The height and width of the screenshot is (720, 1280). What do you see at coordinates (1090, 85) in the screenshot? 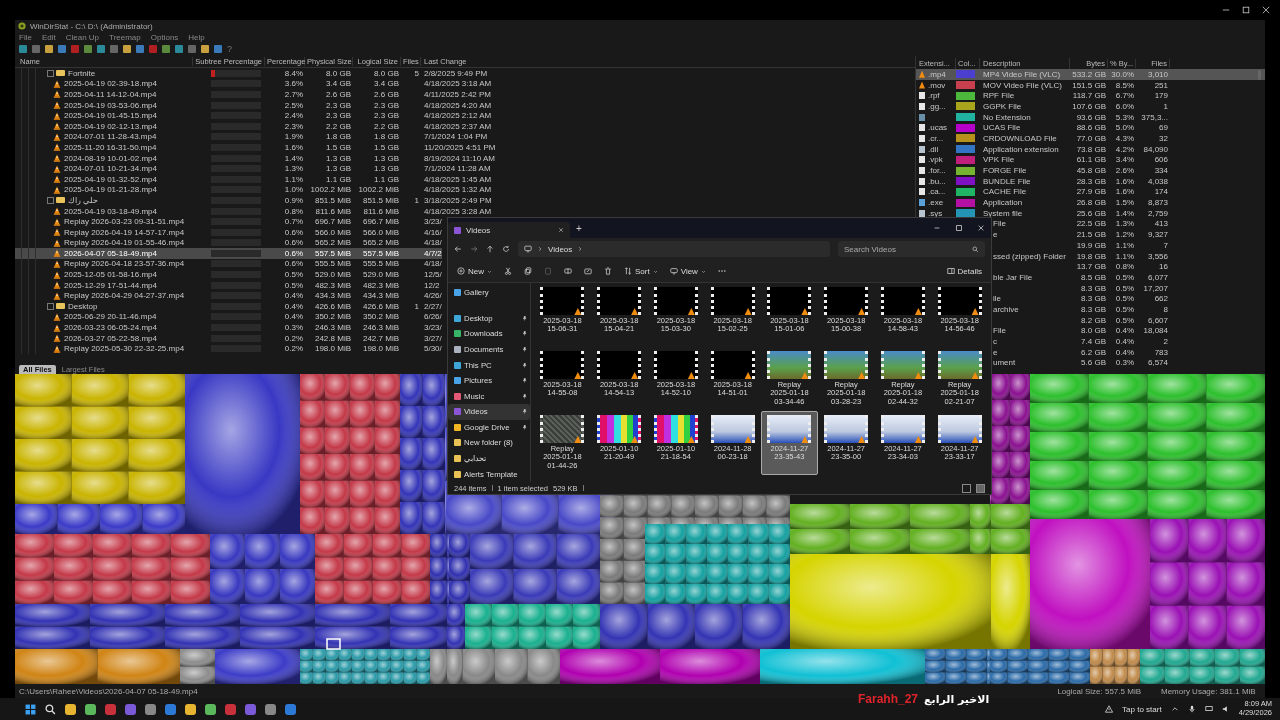
I see `table-row: .mov MOV Video File (VLC) 151.5 GB 8.5% 251` at bounding box center [1090, 85].